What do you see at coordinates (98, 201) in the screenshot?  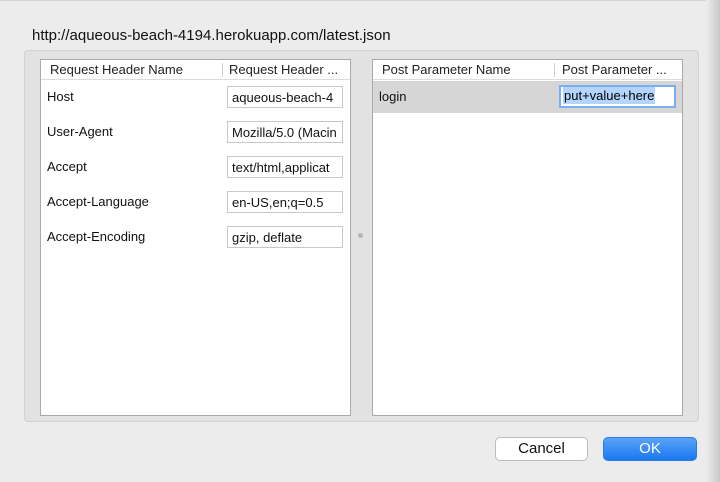 I see `header-name: Accept-Language` at bounding box center [98, 201].